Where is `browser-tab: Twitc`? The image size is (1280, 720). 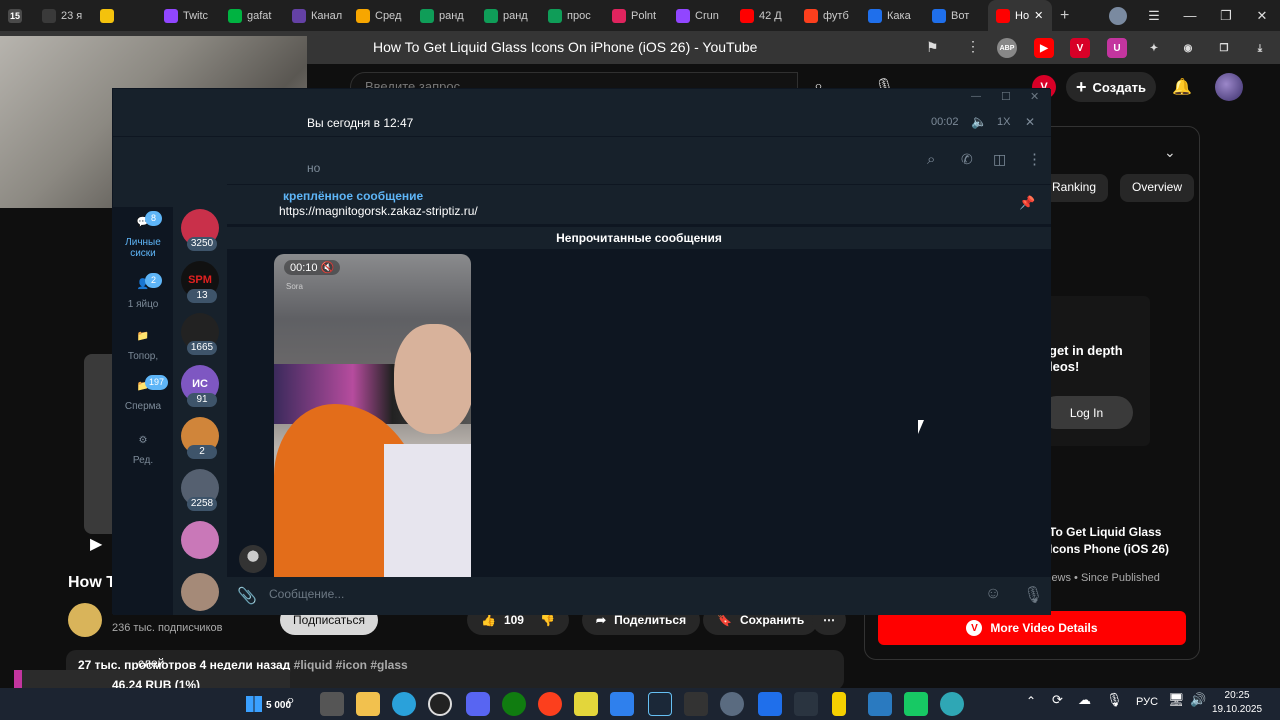
browser-tab: Twitc is located at coordinates (188, 15).